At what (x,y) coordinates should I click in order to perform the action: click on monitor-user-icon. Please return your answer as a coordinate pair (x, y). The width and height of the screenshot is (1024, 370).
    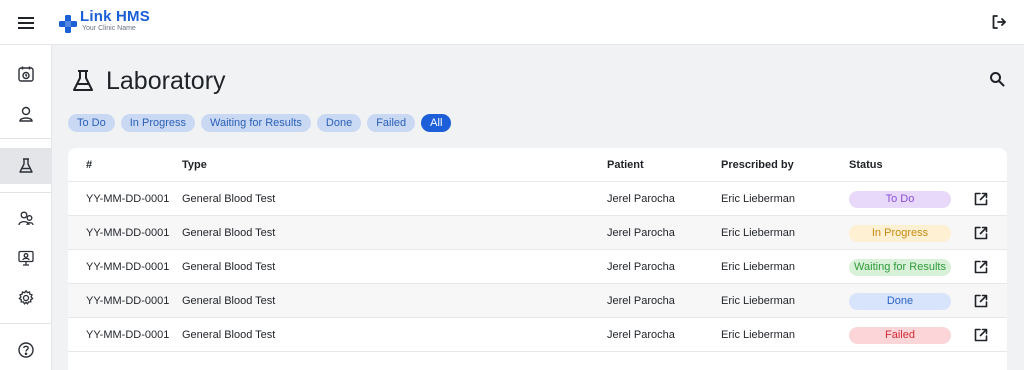
    Looking at the image, I should click on (26, 258).